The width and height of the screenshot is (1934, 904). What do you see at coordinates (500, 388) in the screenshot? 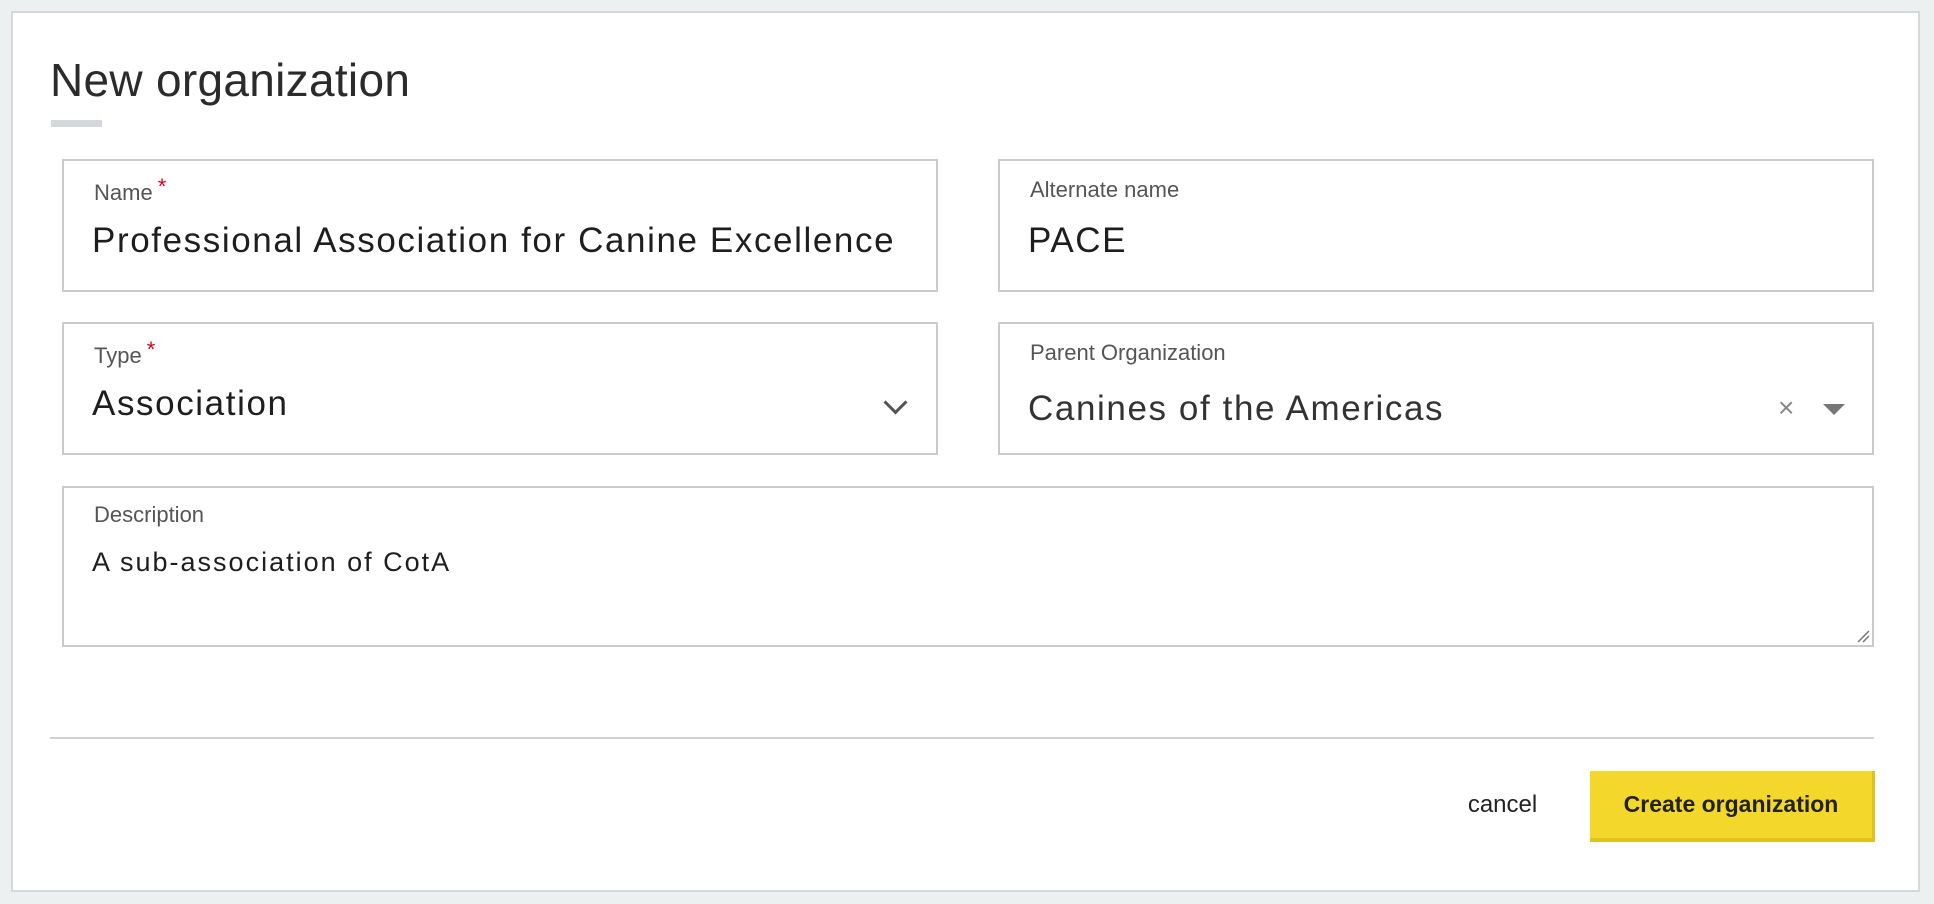
I see `type-select: Type * Association` at bounding box center [500, 388].